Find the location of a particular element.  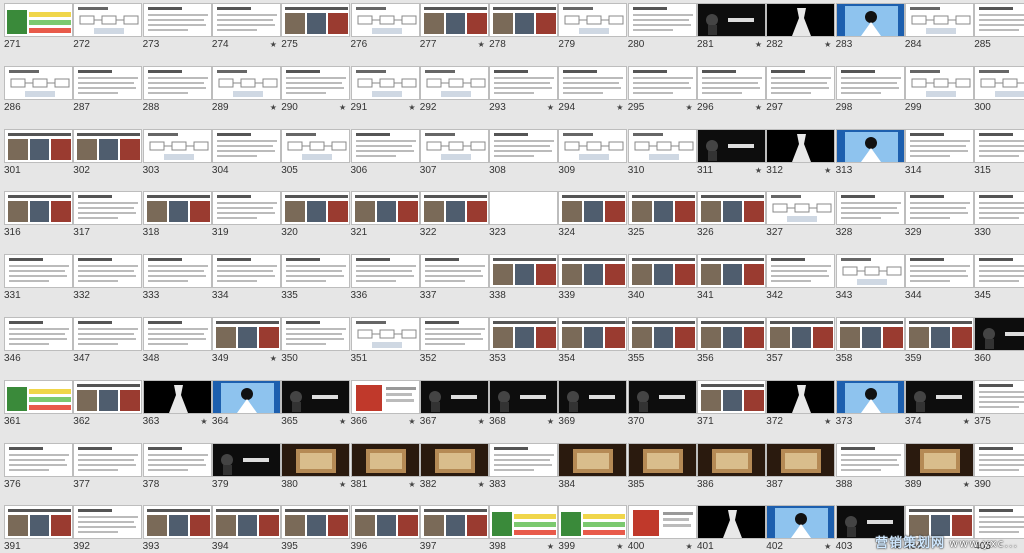

slide-thumbnail: 306 is located at coordinates (385, 156).